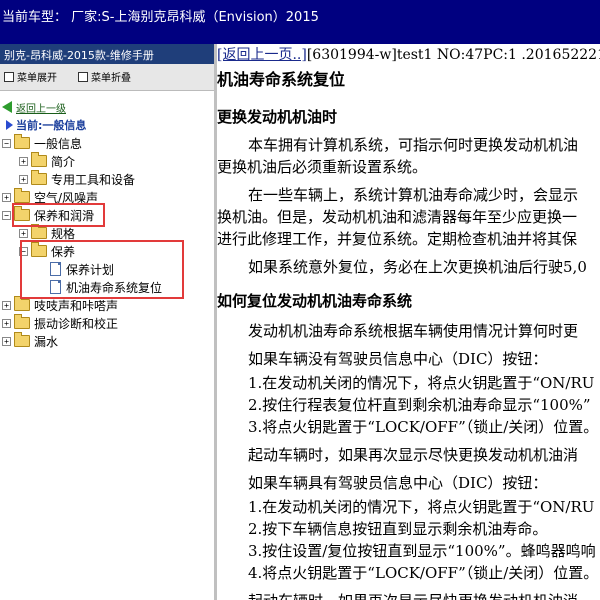 The width and height of the screenshot is (600, 600). What do you see at coordinates (315, 301) in the screenshot?
I see `section-heading: 如何复位发动机机油寿命系统` at bounding box center [315, 301].